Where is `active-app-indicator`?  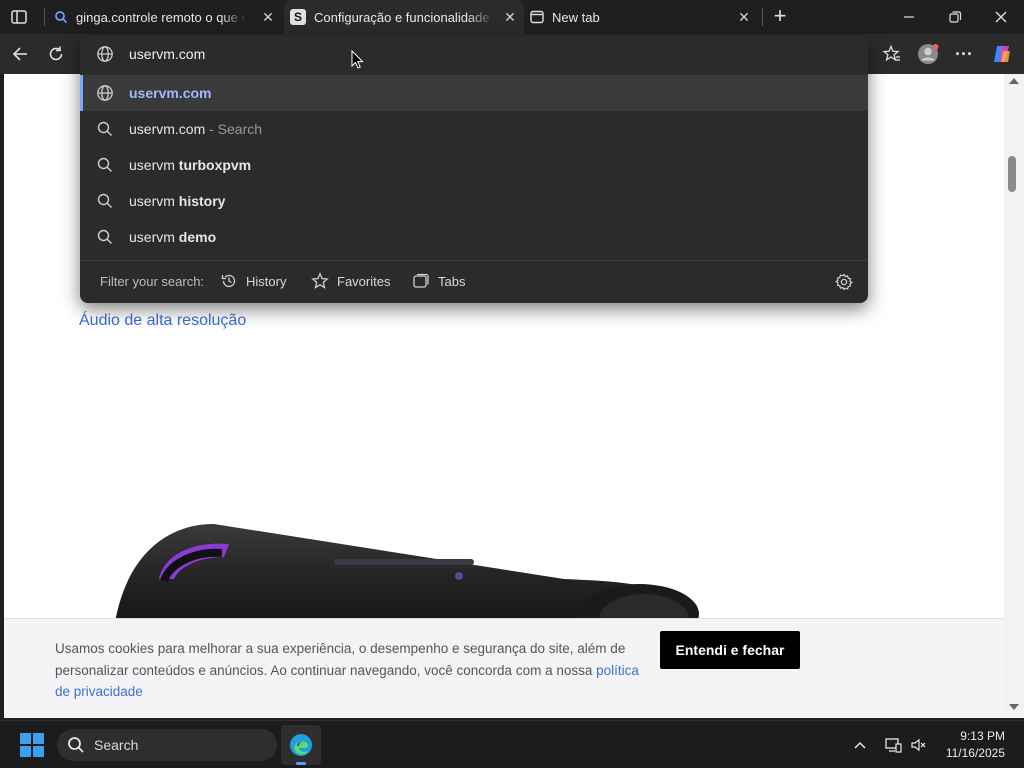 active-app-indicator is located at coordinates (301, 763).